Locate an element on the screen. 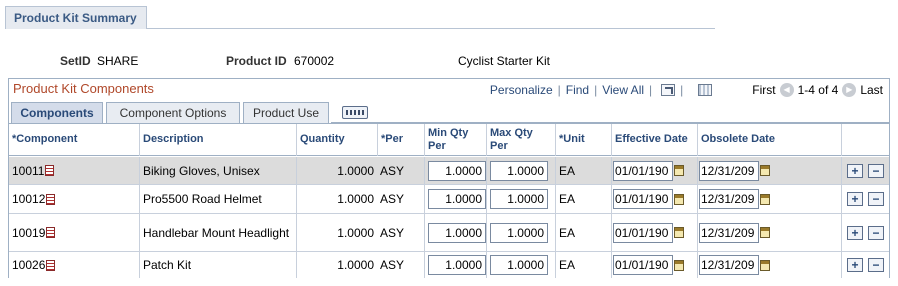  col-effective-date: Effective Date is located at coordinates (654, 140).